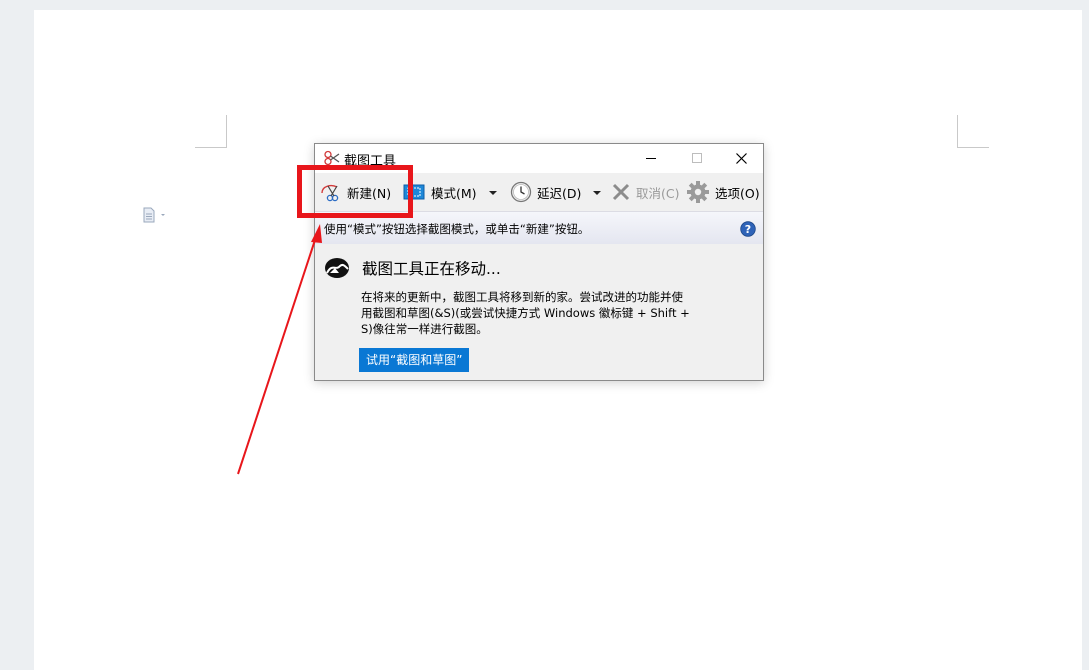 This screenshot has width=1089, height=670. Describe the element at coordinates (454, 193) in the screenshot. I see `mode-label: 模式(M)` at that location.